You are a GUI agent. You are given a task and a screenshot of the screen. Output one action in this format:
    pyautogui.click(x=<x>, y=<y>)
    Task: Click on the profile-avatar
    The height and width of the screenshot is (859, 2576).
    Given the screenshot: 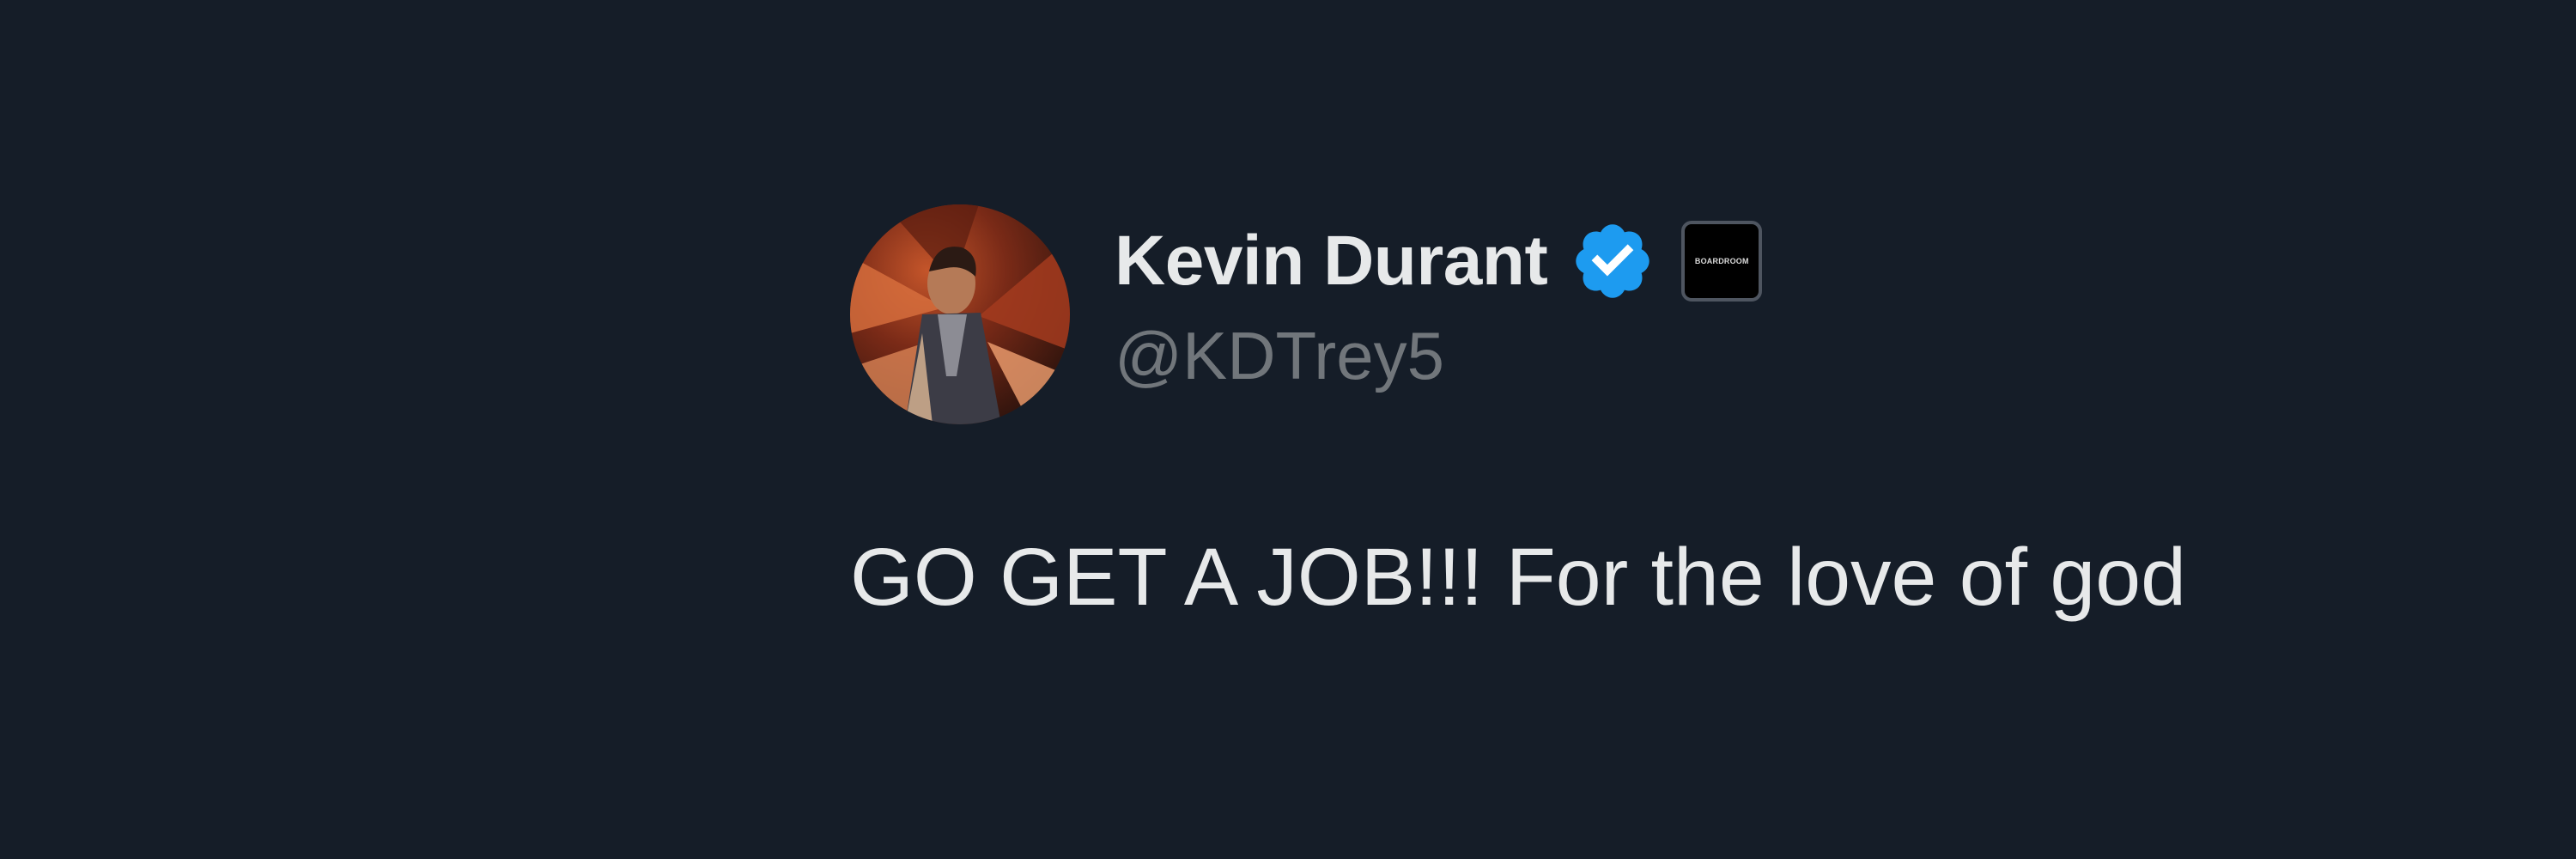 What is the action you would take?
    pyautogui.click(x=960, y=314)
    